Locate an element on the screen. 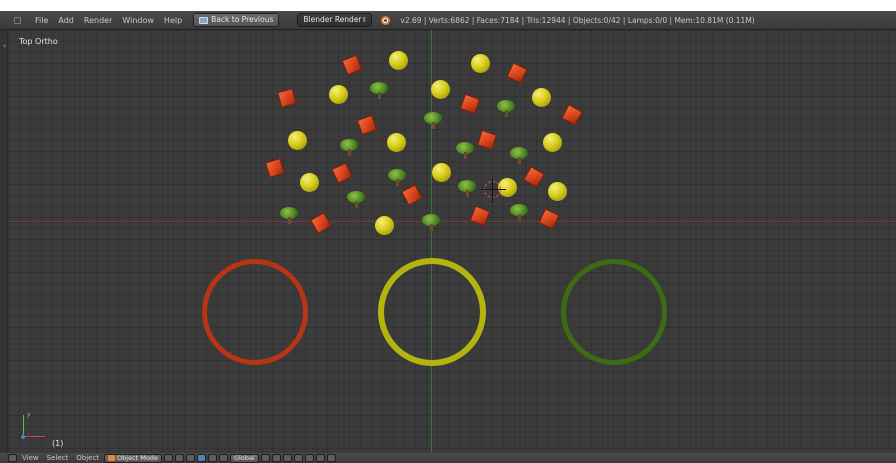 This screenshot has height=463, width=896. rotate-manipulator-icon is located at coordinates (212, 458).